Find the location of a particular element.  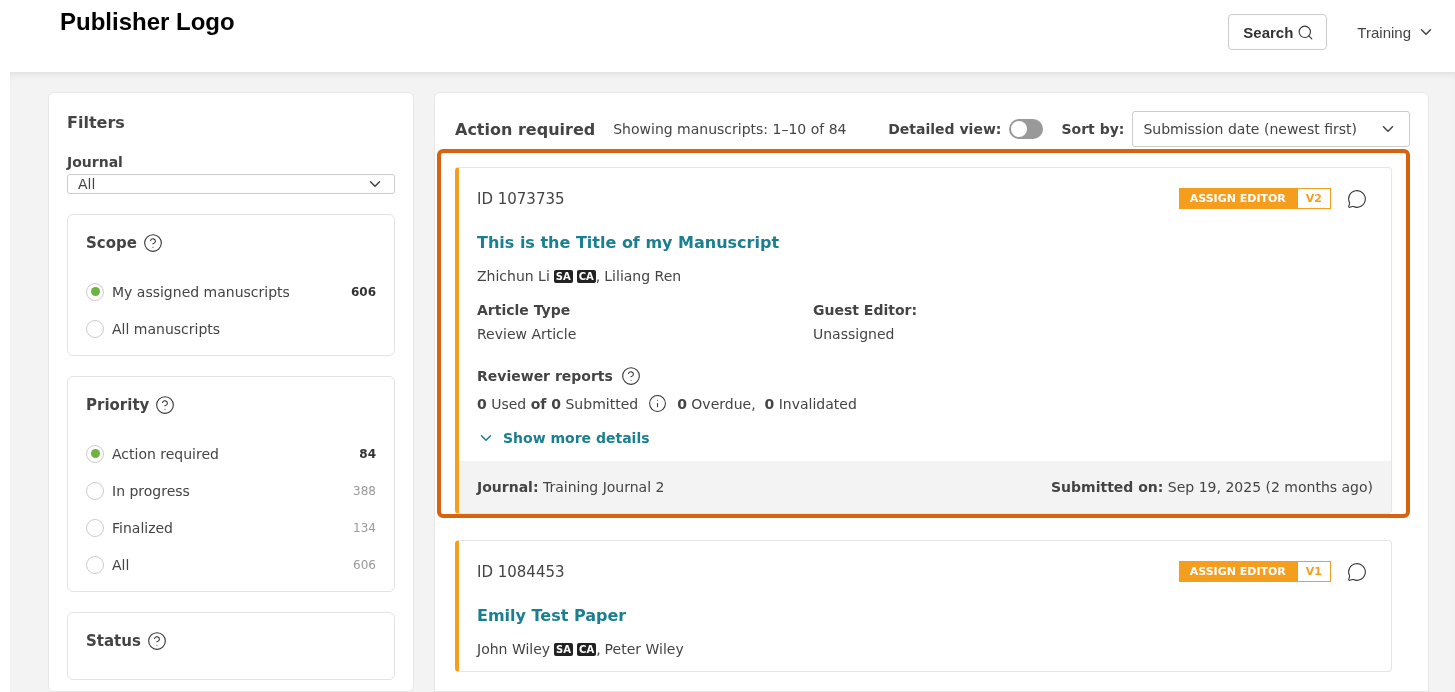

filter-option-label: Action required is located at coordinates (166, 453).